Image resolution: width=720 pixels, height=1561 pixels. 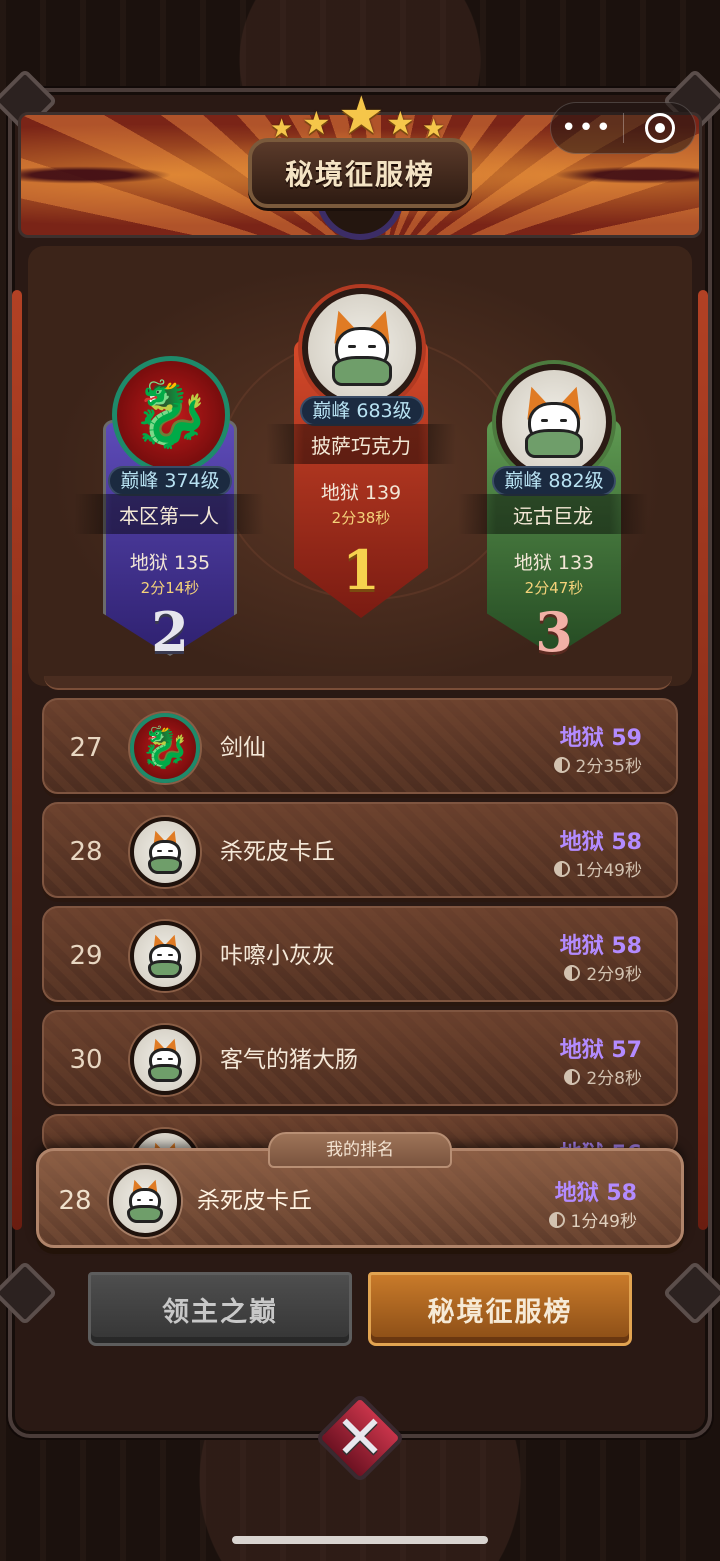 What do you see at coordinates (361, 570) in the screenshot?
I see `rank-number: 1` at bounding box center [361, 570].